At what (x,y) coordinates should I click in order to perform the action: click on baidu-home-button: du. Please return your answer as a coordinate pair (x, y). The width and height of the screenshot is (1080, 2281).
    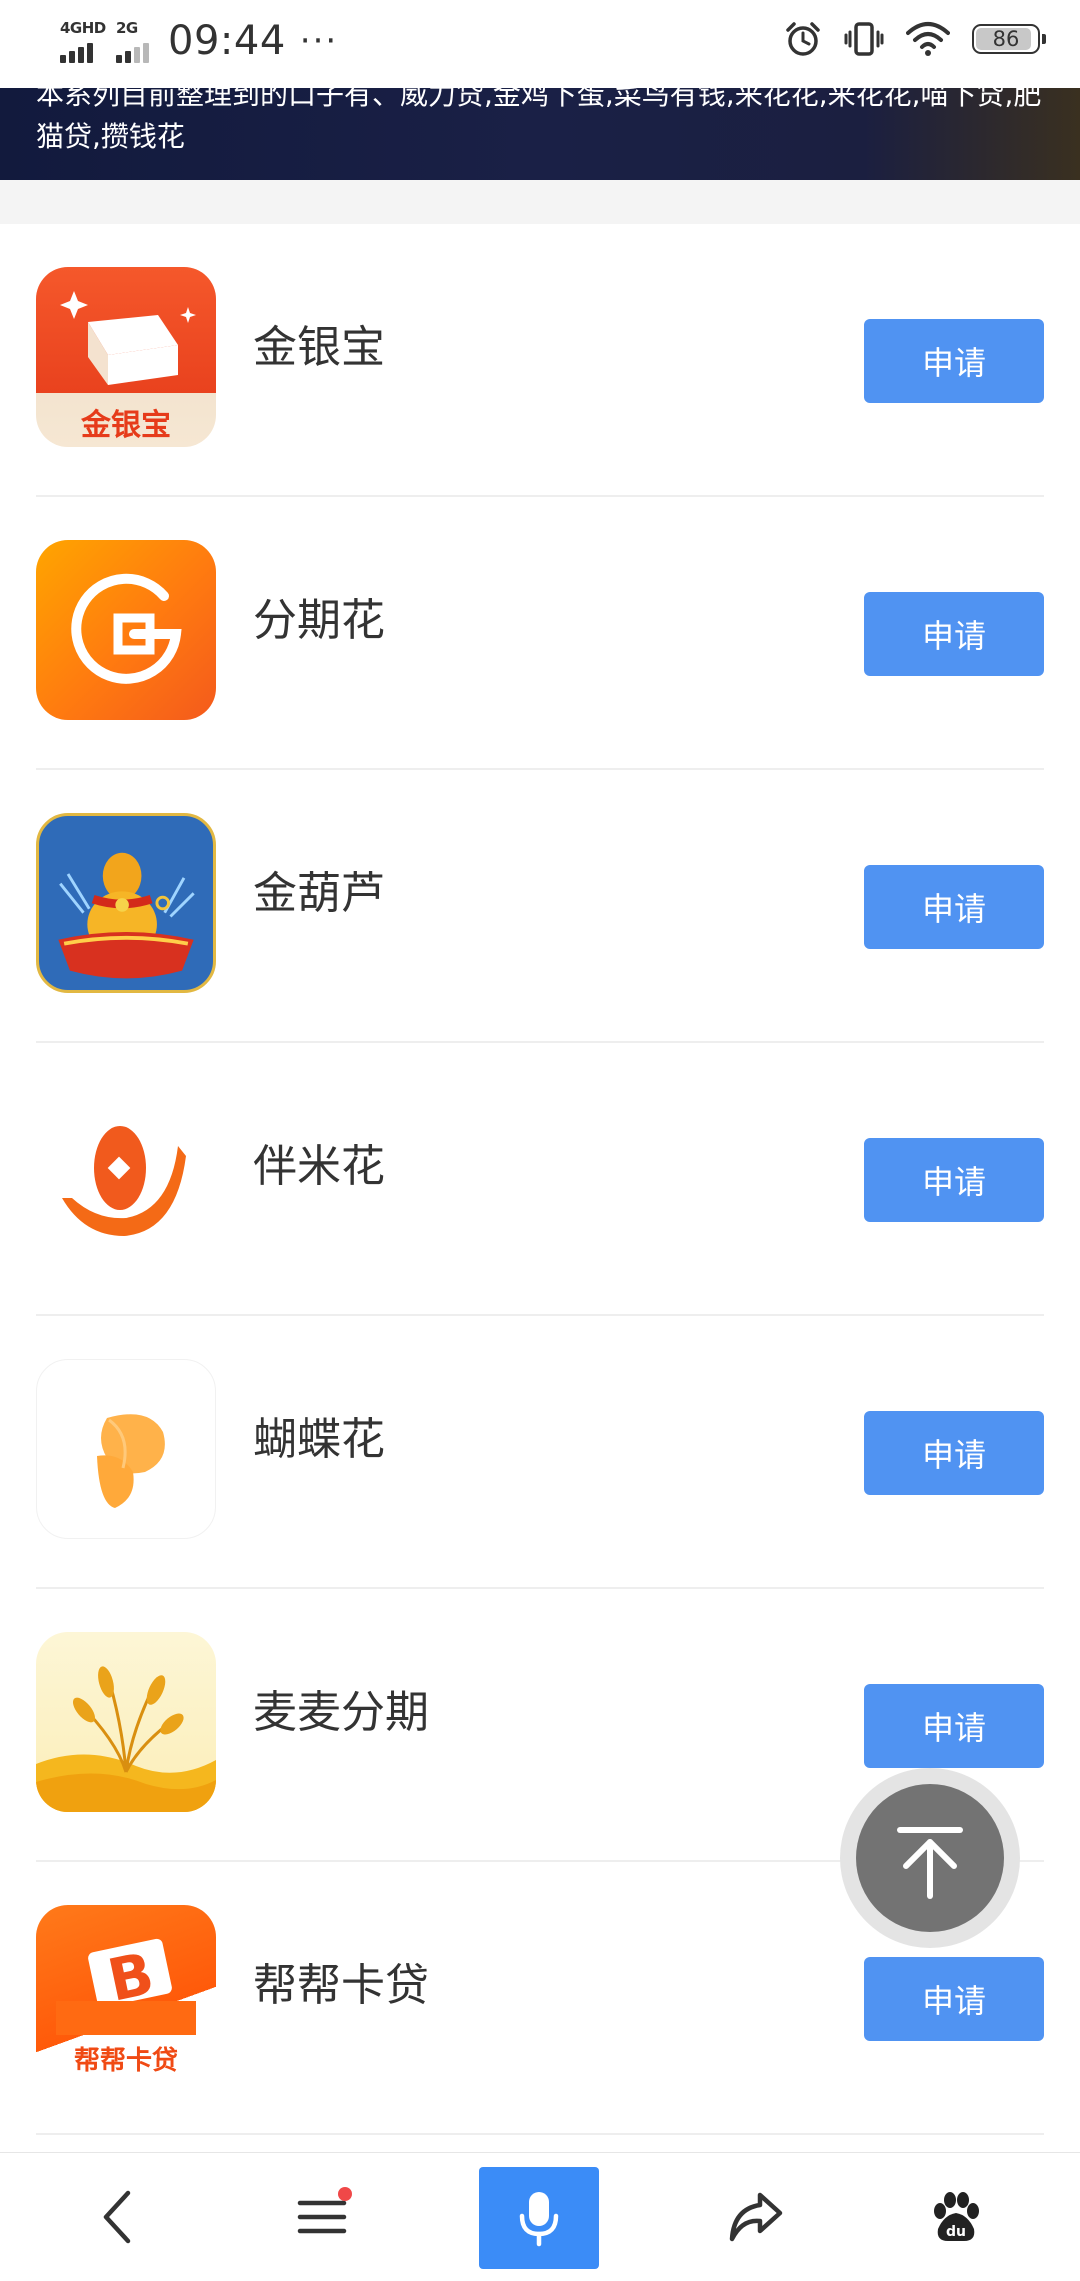
    Looking at the image, I should click on (956, 2217).